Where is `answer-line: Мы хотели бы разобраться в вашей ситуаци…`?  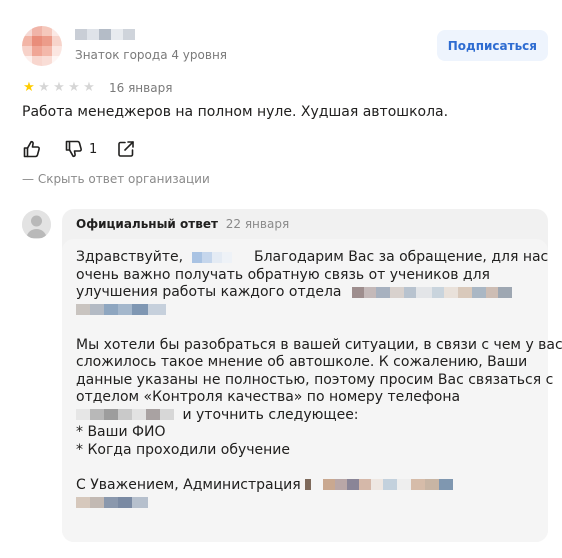
answer-line: Мы хотели бы разобраться в вашей ситуаци… is located at coordinates (319, 344).